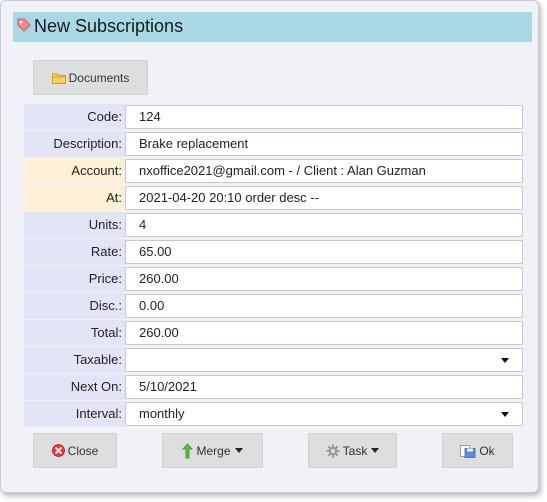 The width and height of the screenshot is (547, 502). Describe the element at coordinates (83, 450) in the screenshot. I see `close-label: Close` at that location.